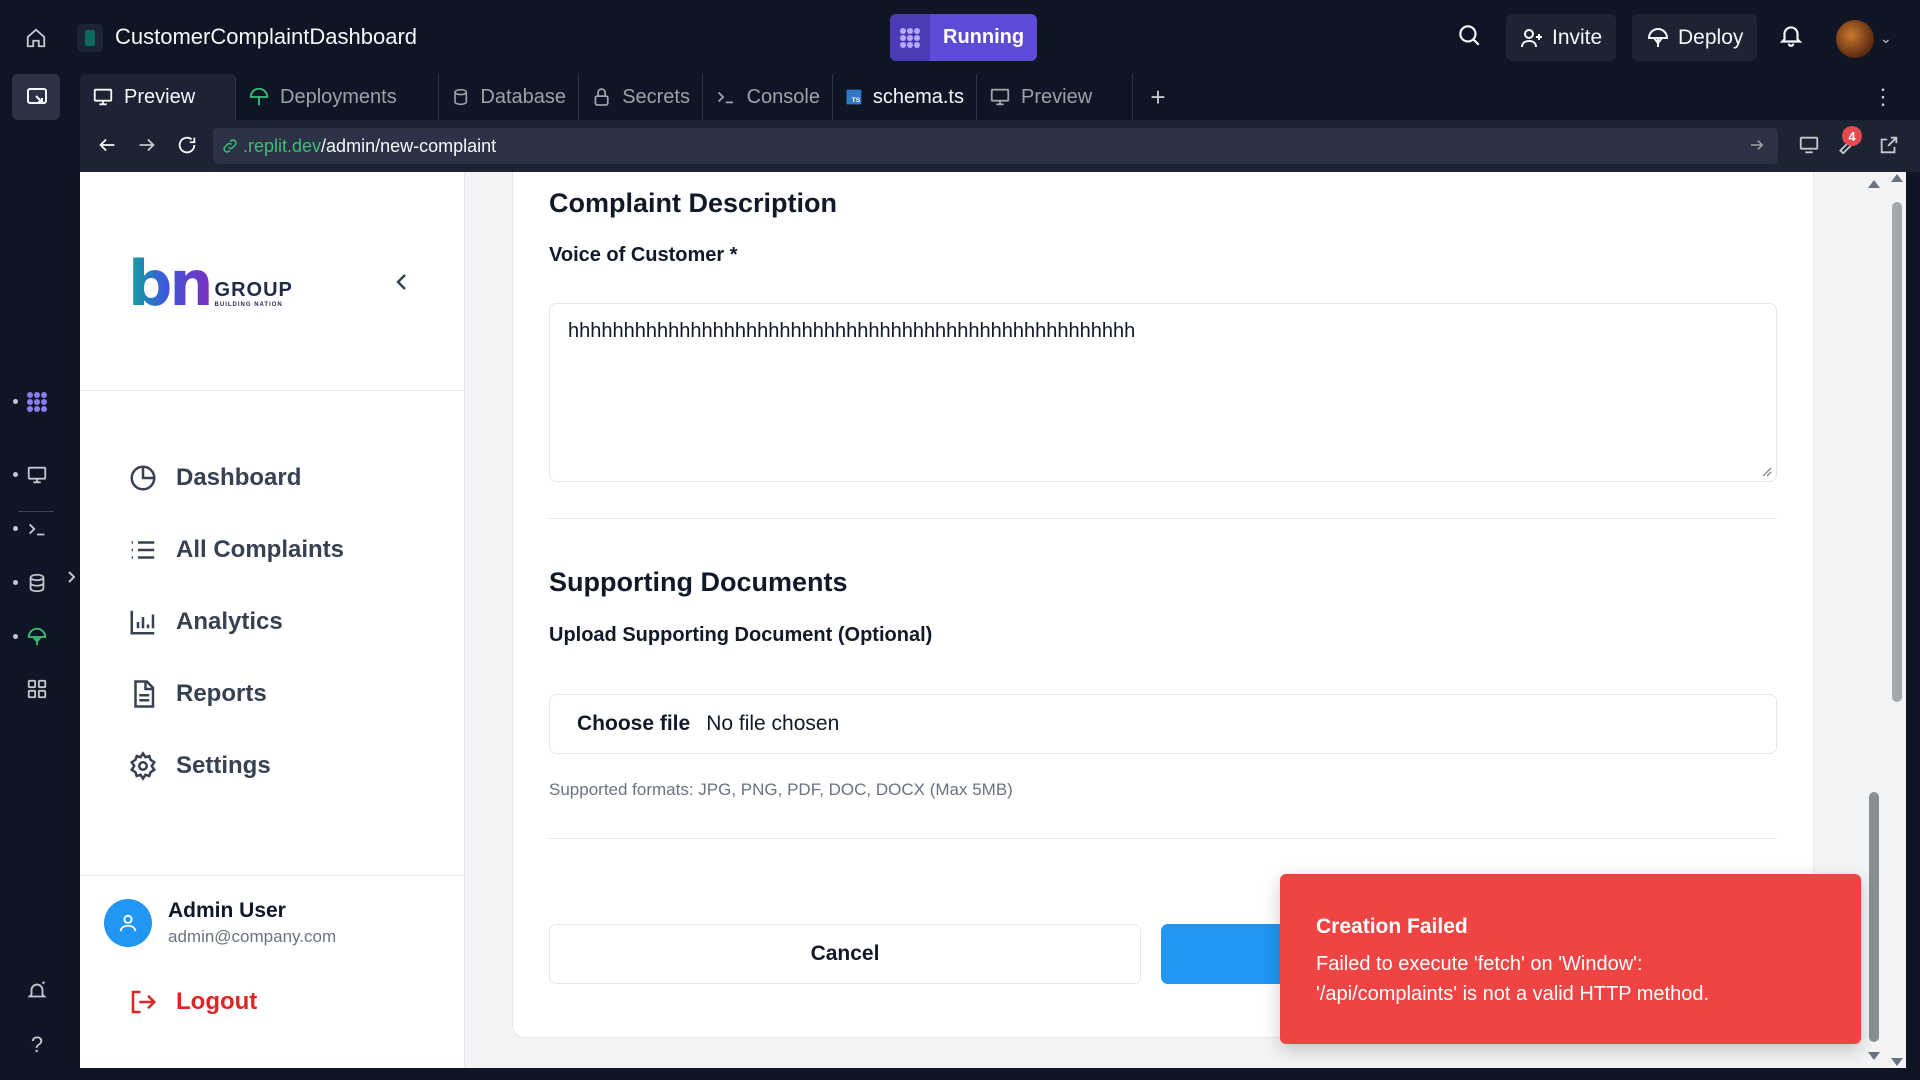 This screenshot has height=1080, width=1920. What do you see at coordinates (107, 145) in the screenshot?
I see `back-arrow-icon` at bounding box center [107, 145].